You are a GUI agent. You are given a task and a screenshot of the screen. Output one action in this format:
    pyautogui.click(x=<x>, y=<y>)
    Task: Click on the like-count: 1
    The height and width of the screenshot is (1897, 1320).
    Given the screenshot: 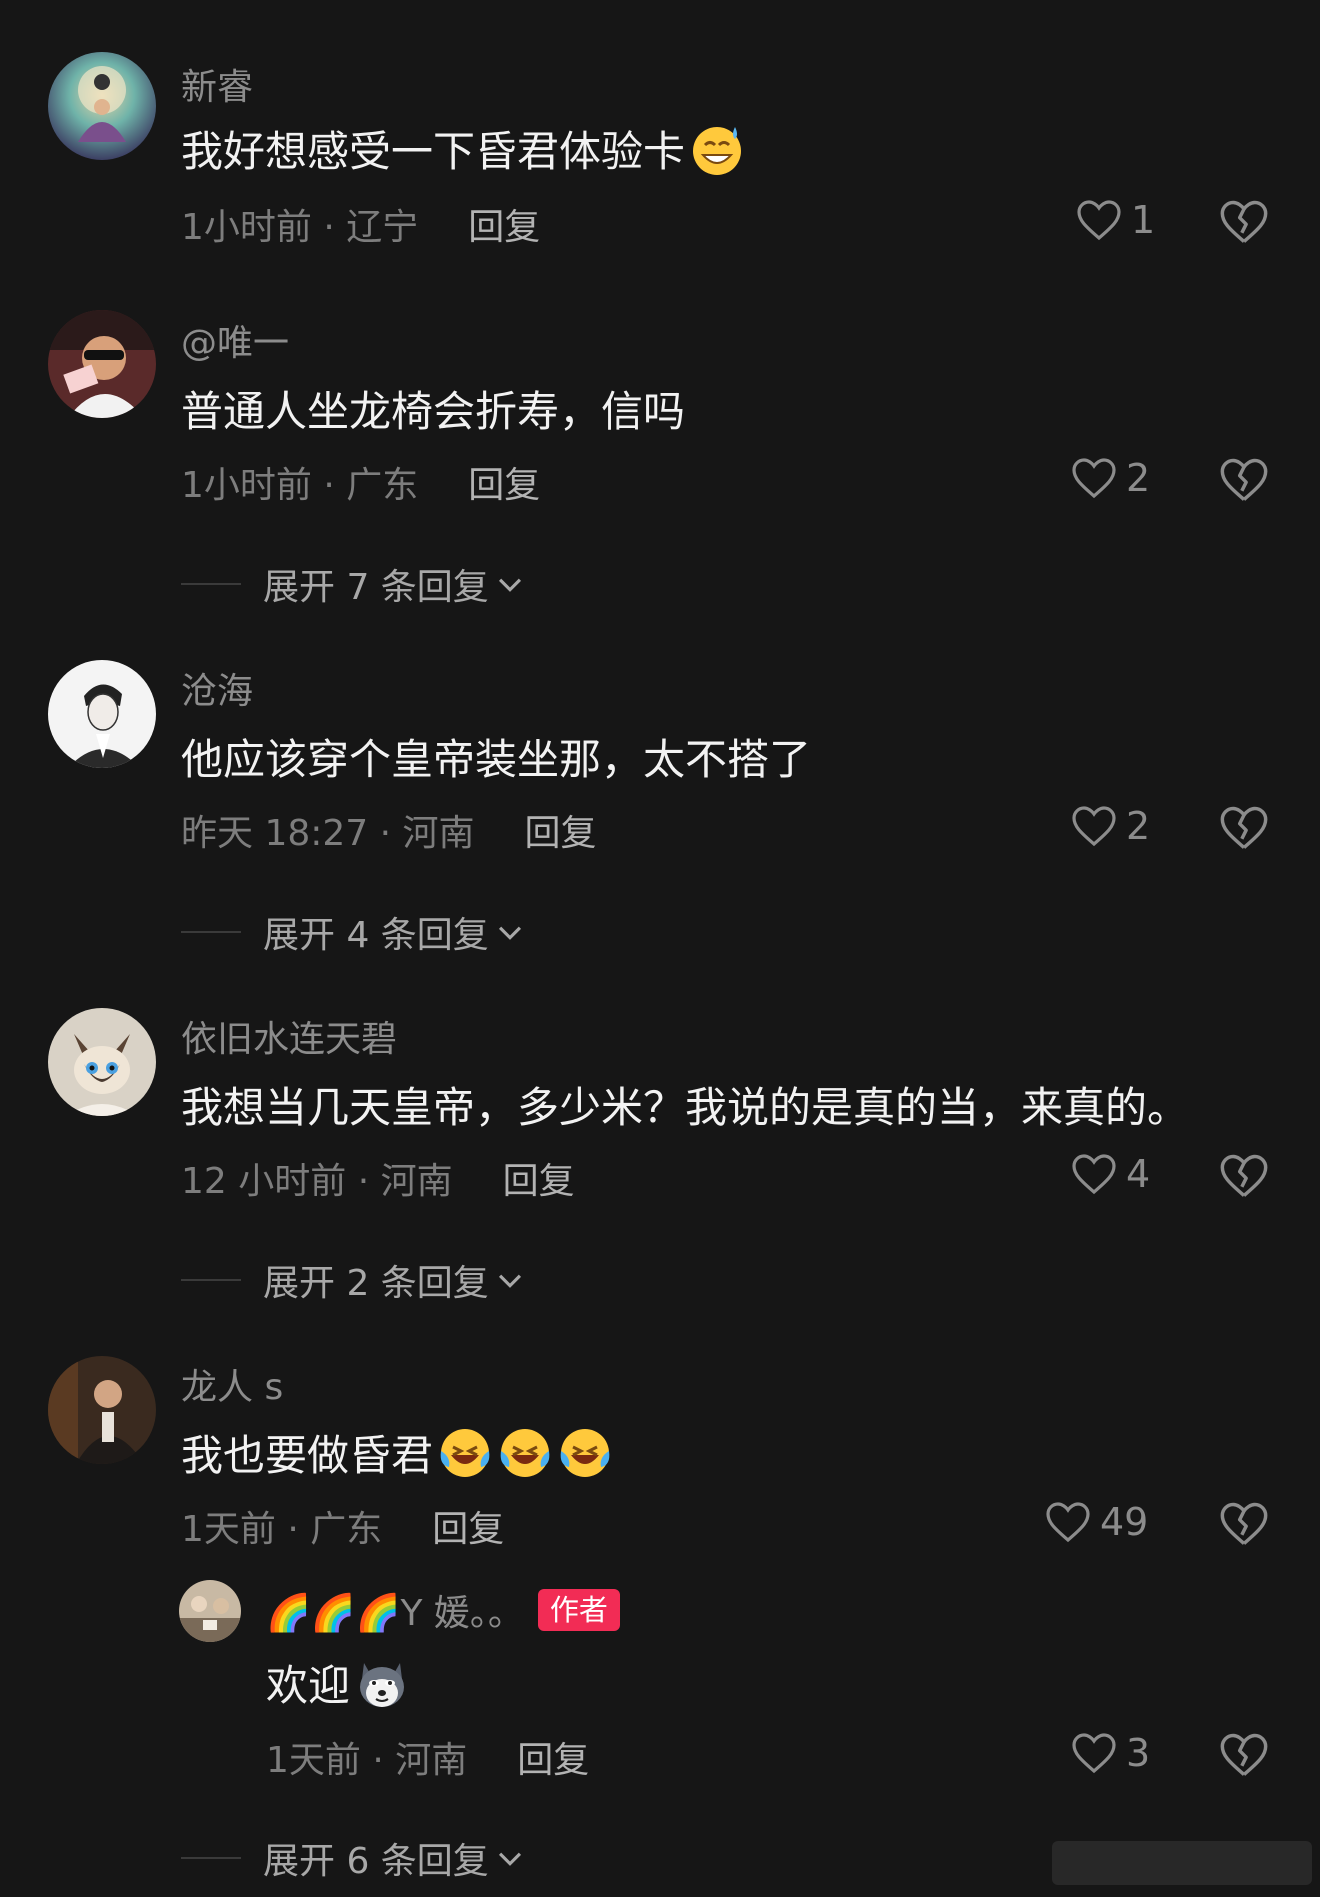 What is the action you would take?
    pyautogui.click(x=1143, y=220)
    